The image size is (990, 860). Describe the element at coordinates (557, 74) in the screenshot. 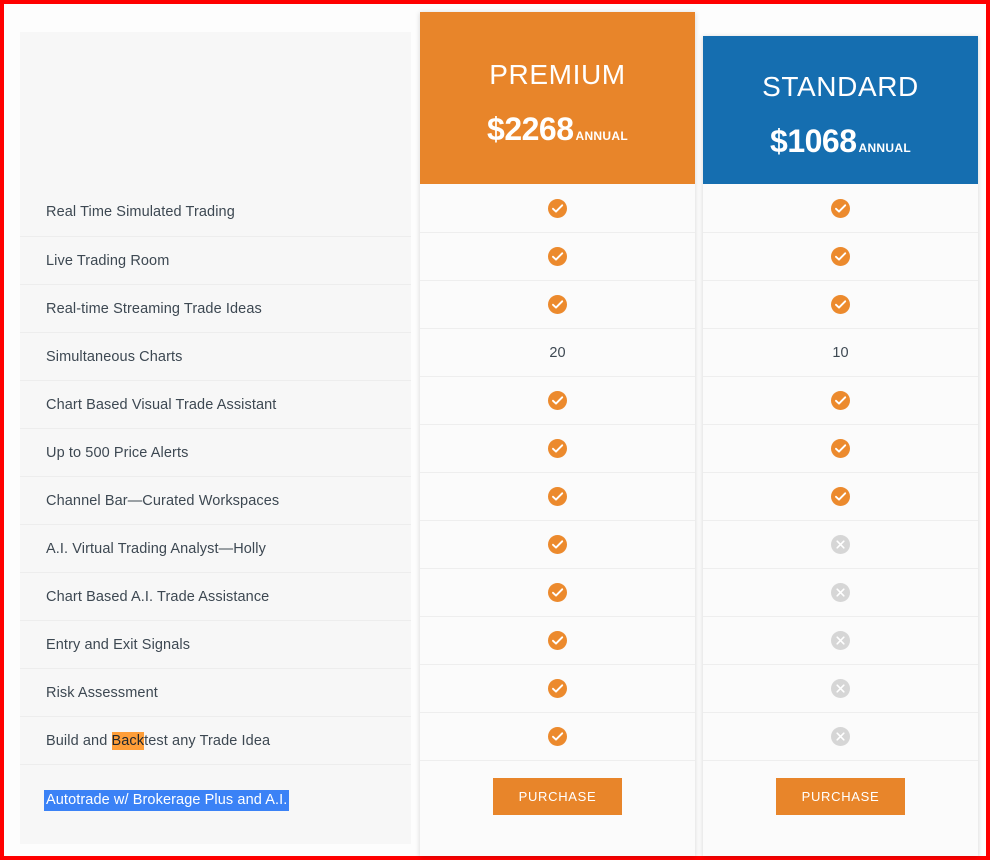

I see `plan-name-premium: PREMIUM` at that location.